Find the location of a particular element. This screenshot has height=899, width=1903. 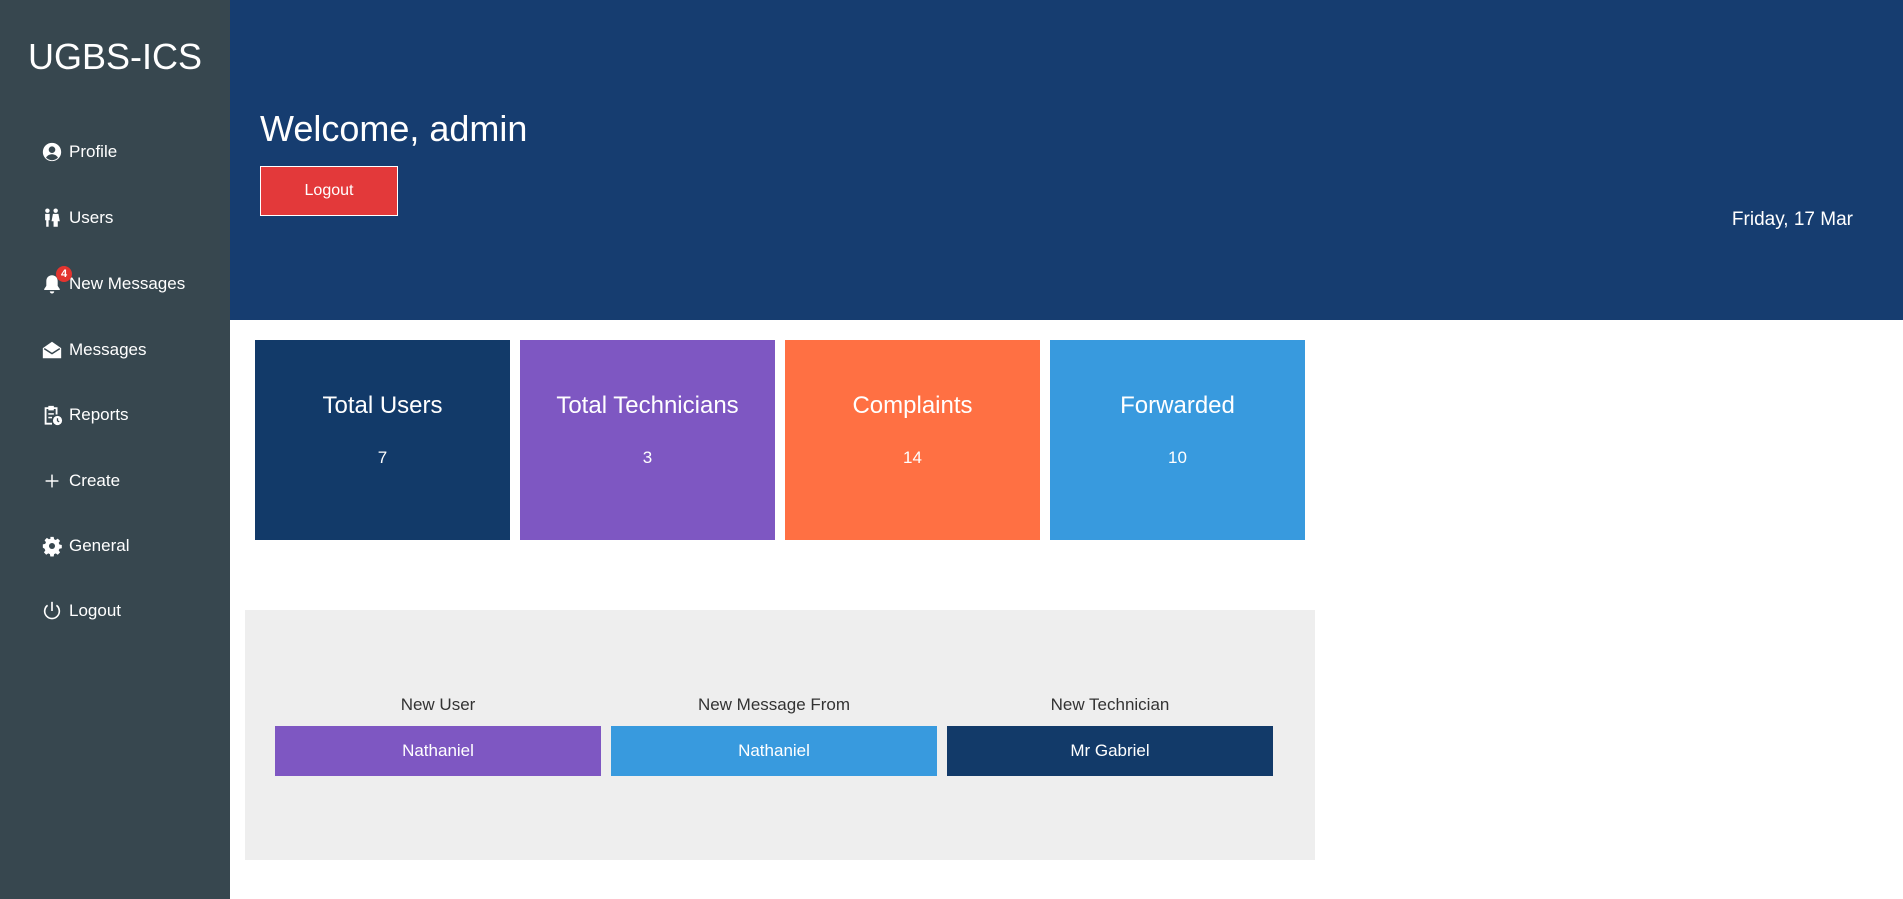

sidebar-item-create: Create is located at coordinates (80, 481).